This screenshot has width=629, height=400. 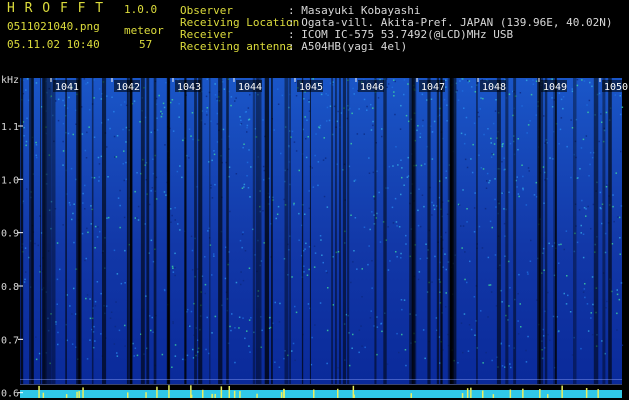 I want to click on x-tick-label: 1044, so click(x=250, y=87).